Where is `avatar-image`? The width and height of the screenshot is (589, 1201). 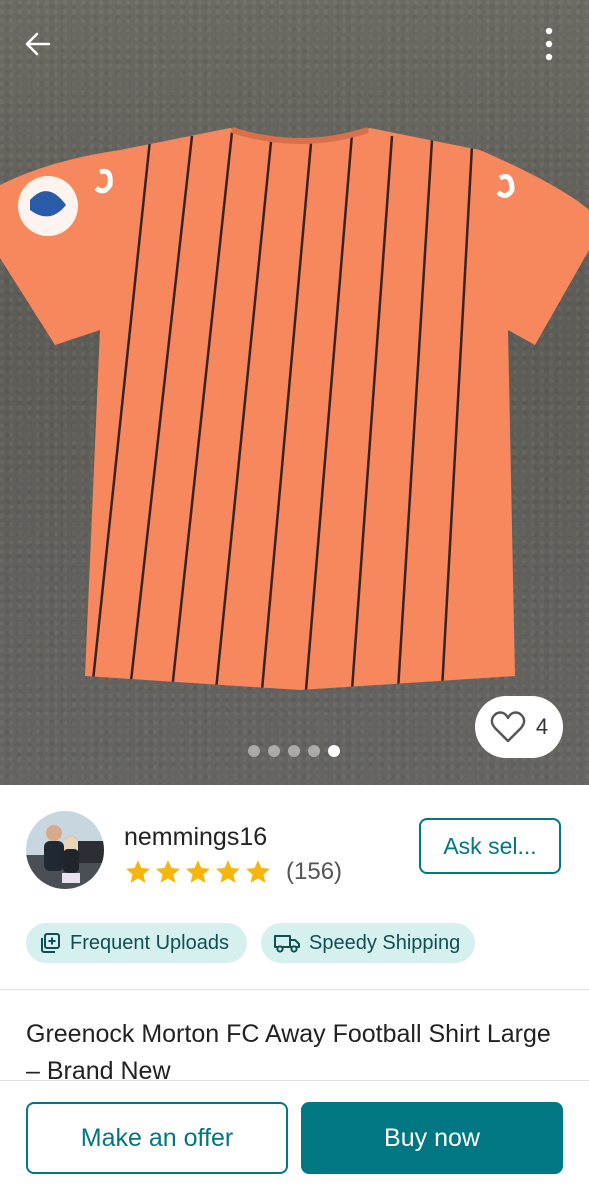
avatar-image is located at coordinates (65, 850).